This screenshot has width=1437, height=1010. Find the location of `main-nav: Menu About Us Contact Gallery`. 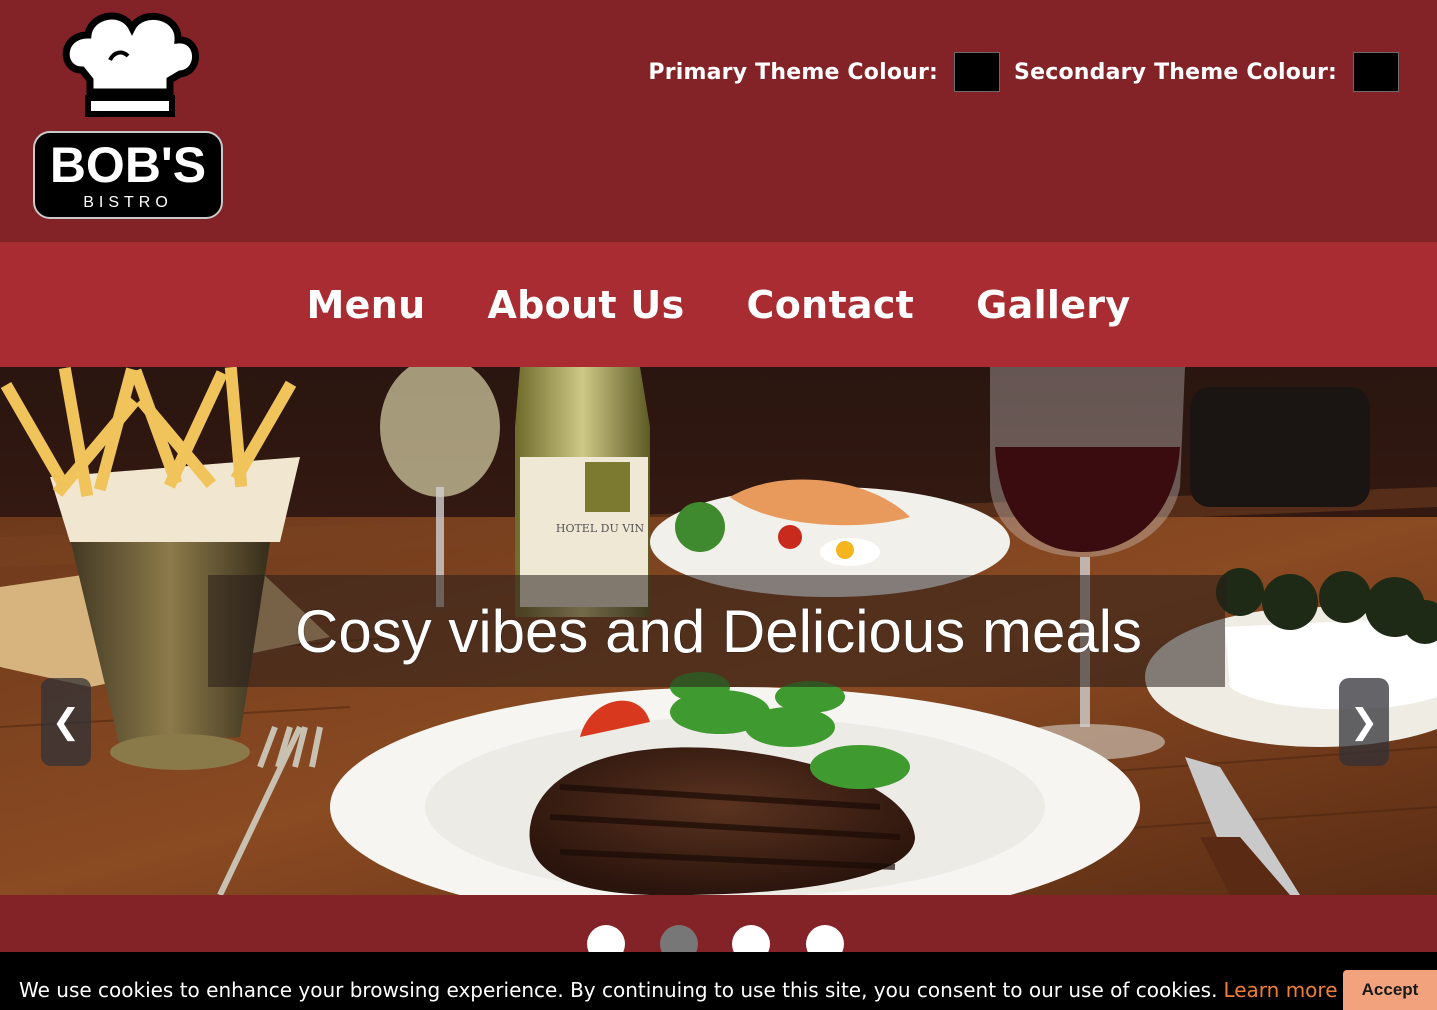

main-nav: Menu About Us Contact Gallery is located at coordinates (718, 304).